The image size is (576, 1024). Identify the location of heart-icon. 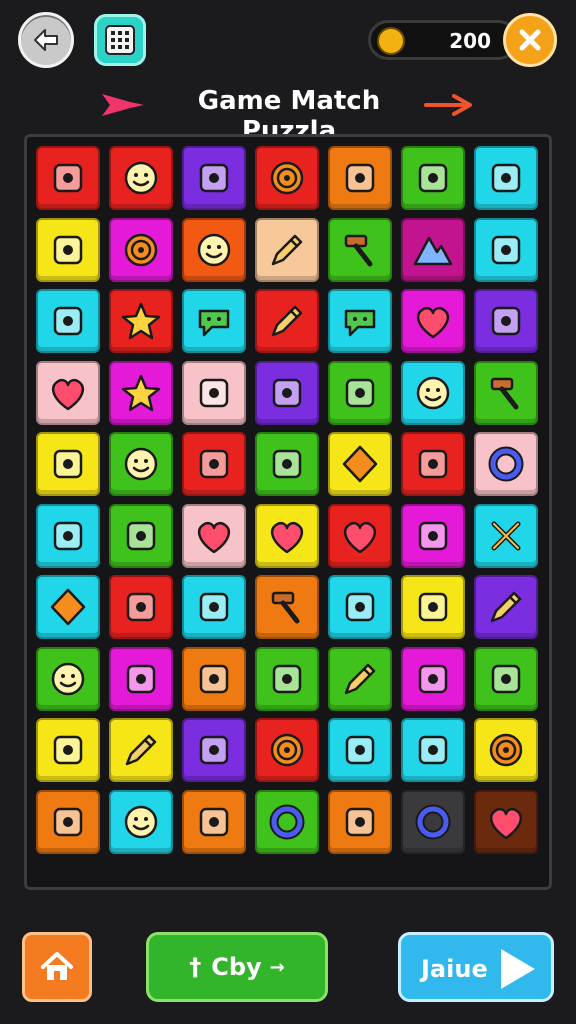
(506, 823).